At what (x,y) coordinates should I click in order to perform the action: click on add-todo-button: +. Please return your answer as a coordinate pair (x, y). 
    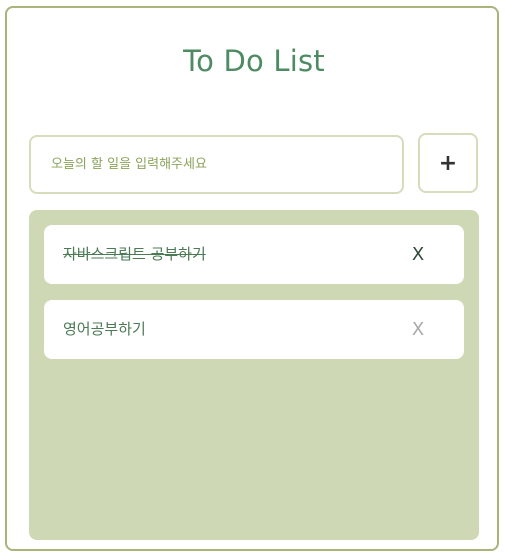
    Looking at the image, I should click on (448, 163).